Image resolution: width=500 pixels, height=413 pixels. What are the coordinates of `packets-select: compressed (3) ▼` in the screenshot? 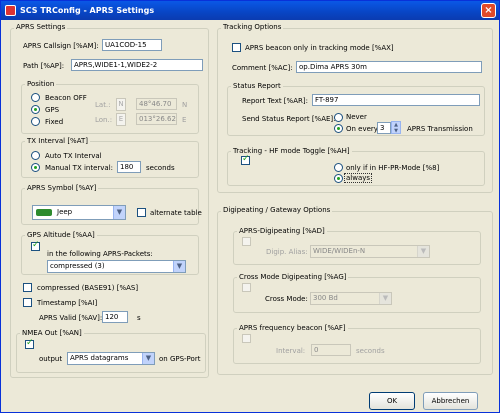 It's located at (116, 266).